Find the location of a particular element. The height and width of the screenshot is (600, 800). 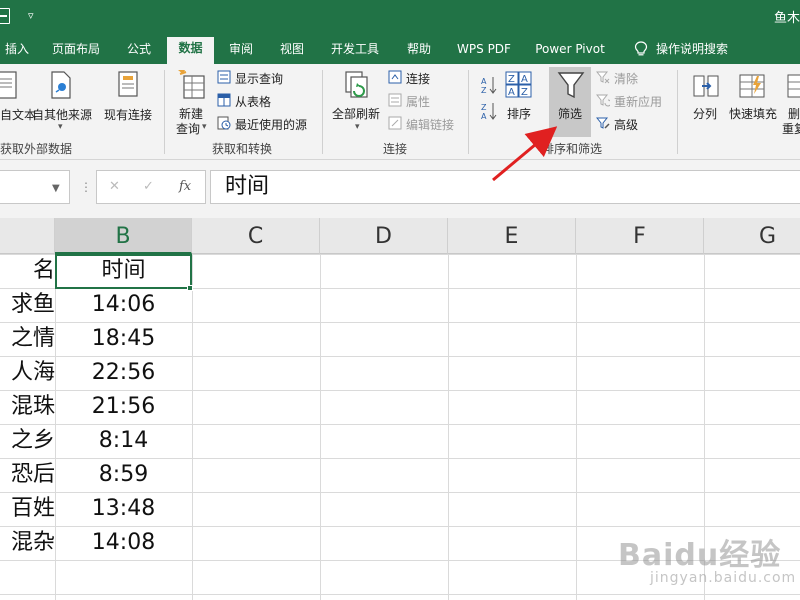

annotation-arrow is located at coordinates (525, 154).